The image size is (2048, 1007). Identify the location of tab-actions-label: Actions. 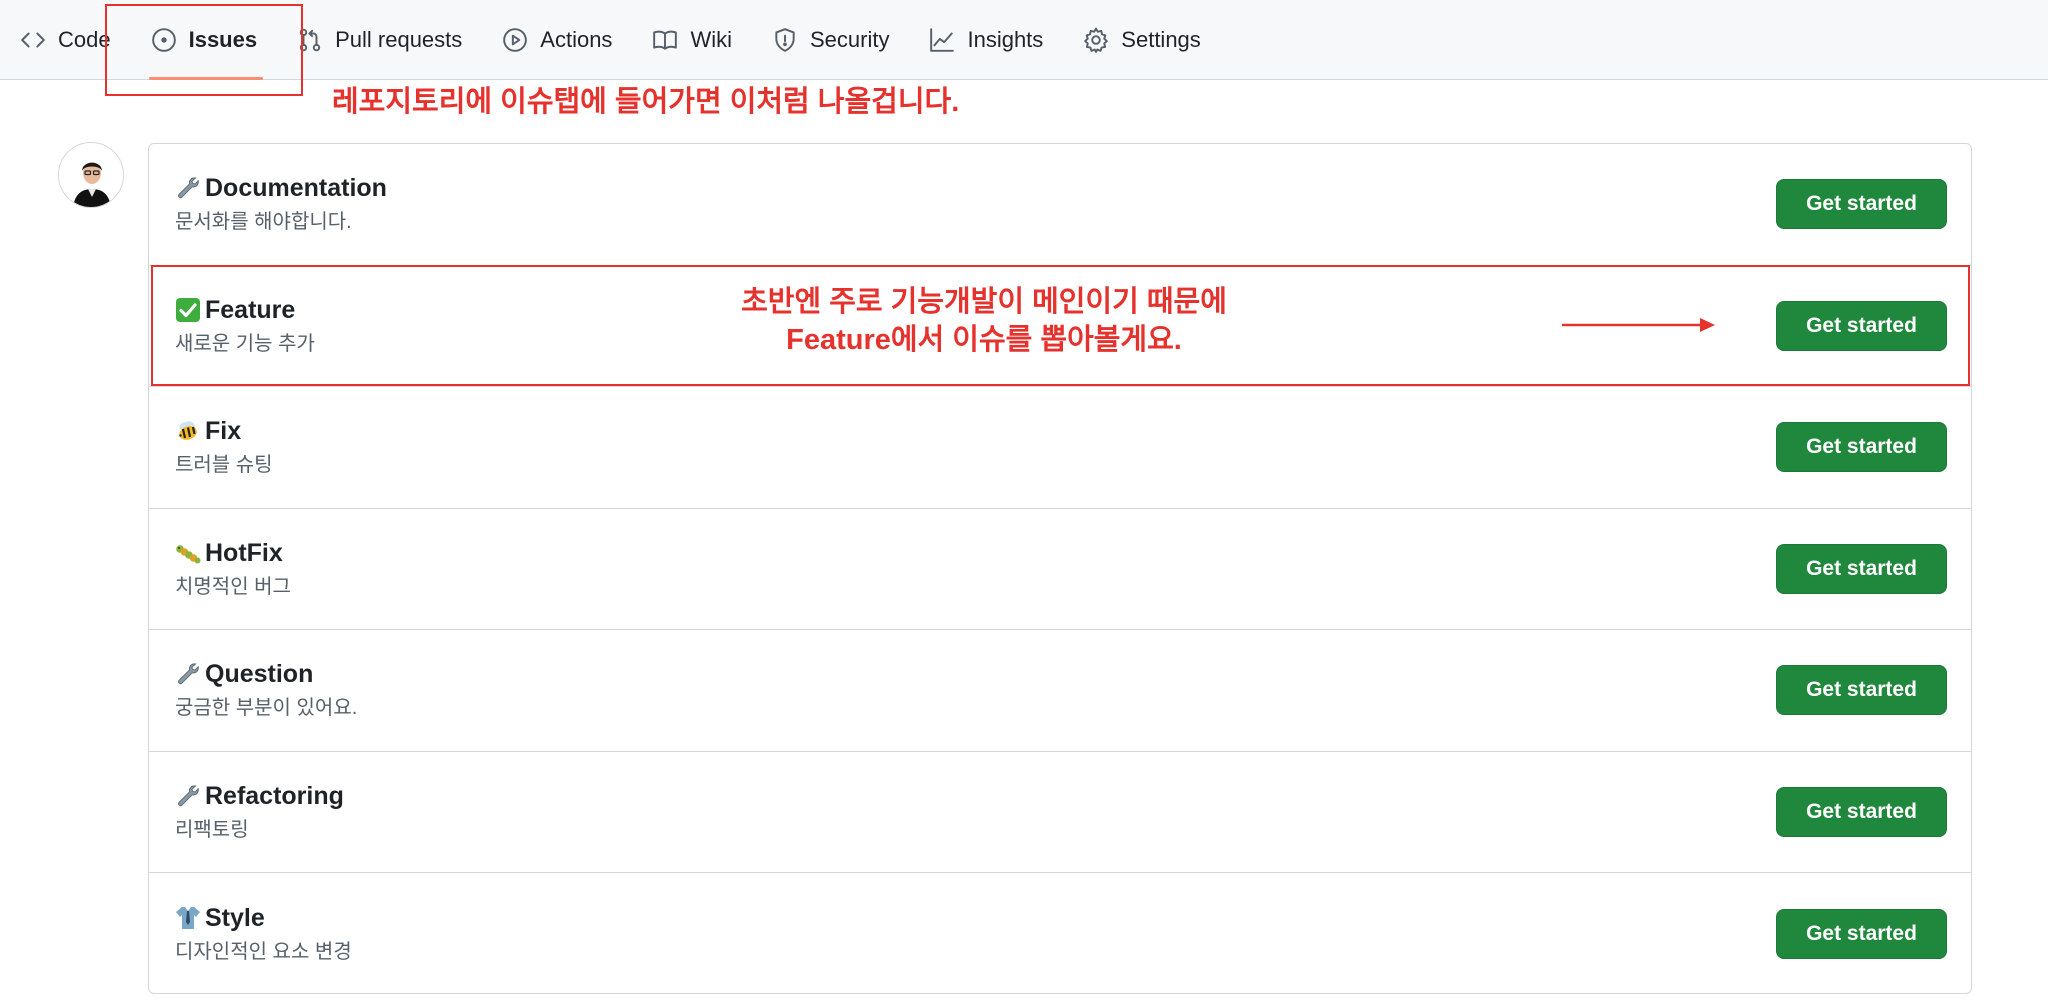
(576, 39).